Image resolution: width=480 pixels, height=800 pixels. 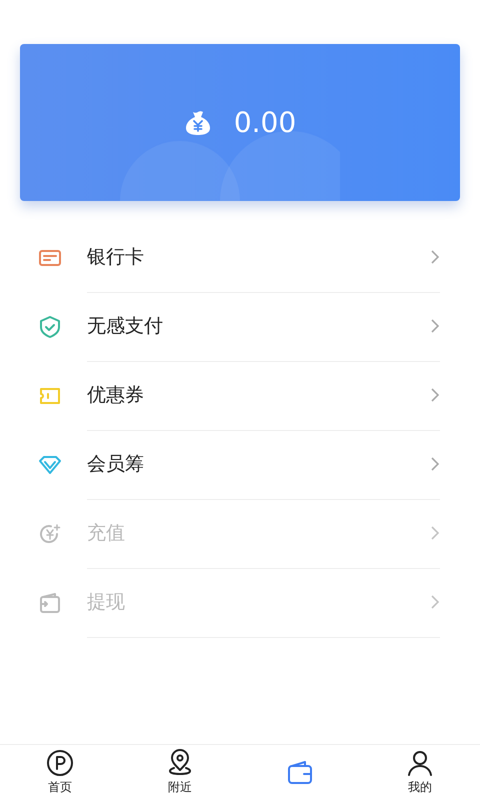 I want to click on money-bag-icon, so click(x=198, y=122).